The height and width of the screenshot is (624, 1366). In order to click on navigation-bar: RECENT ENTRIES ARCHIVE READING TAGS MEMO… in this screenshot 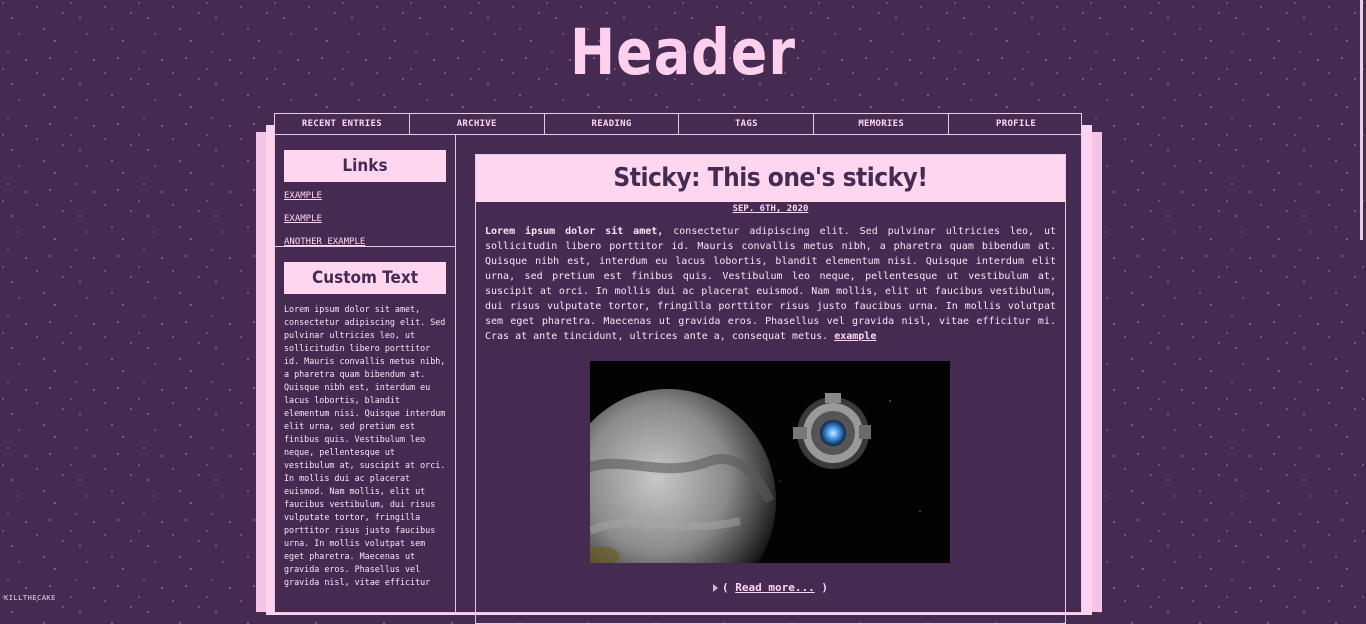, I will do `click(679, 124)`.